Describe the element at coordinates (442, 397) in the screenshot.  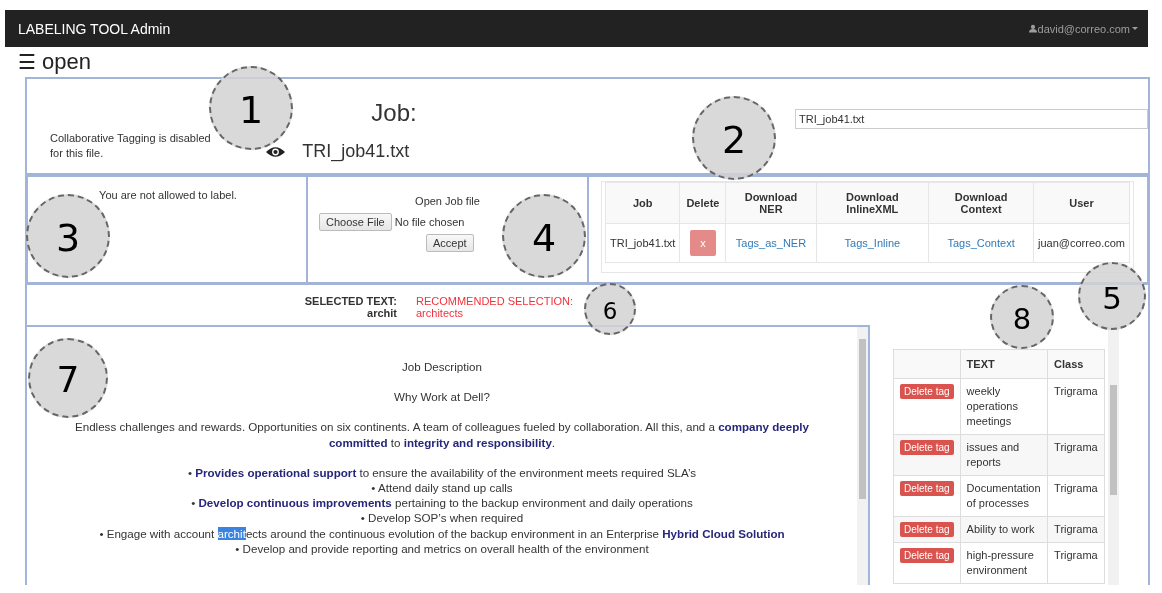
I see `document-text: Why Work at Dell?` at that location.